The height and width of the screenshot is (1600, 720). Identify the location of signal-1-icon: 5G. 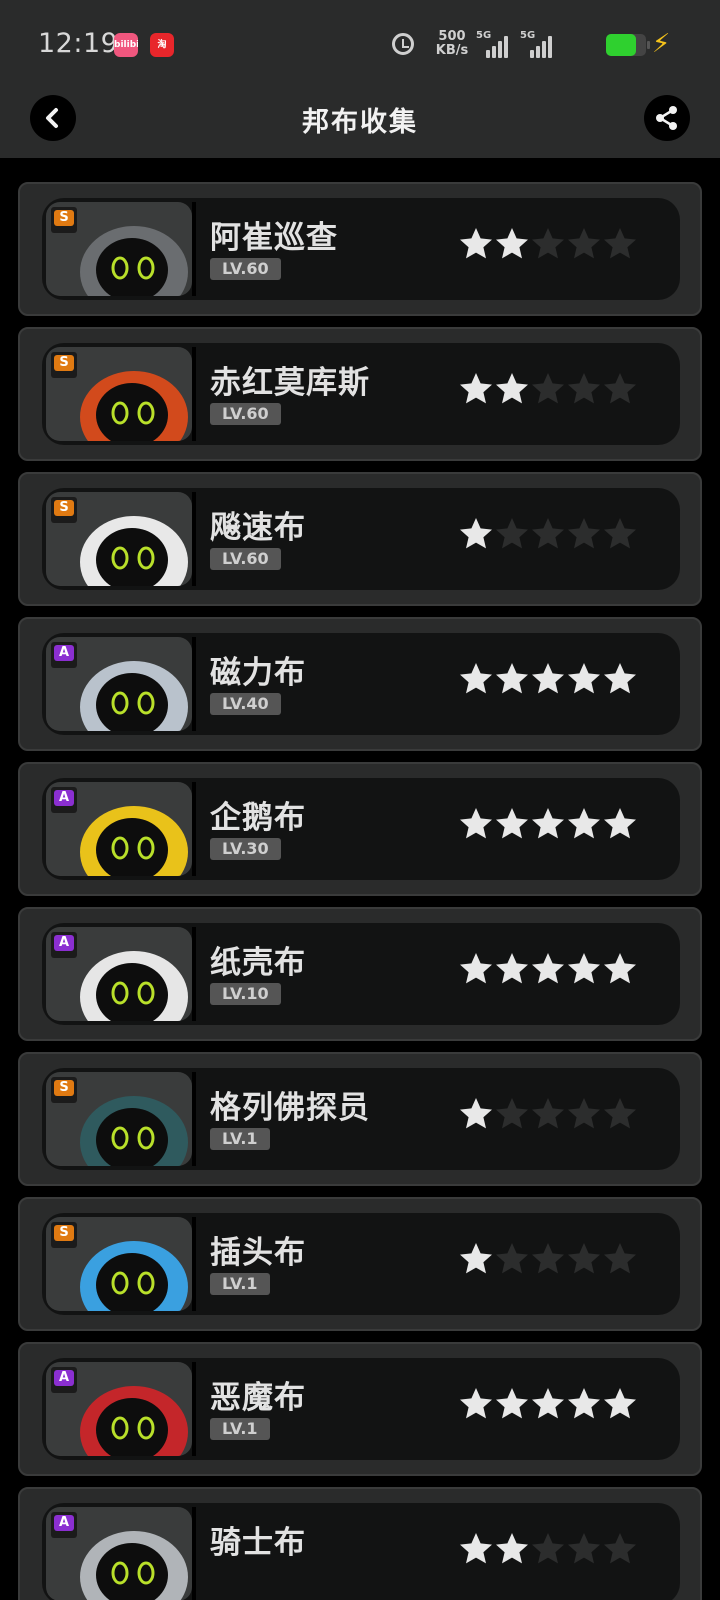
(493, 44).